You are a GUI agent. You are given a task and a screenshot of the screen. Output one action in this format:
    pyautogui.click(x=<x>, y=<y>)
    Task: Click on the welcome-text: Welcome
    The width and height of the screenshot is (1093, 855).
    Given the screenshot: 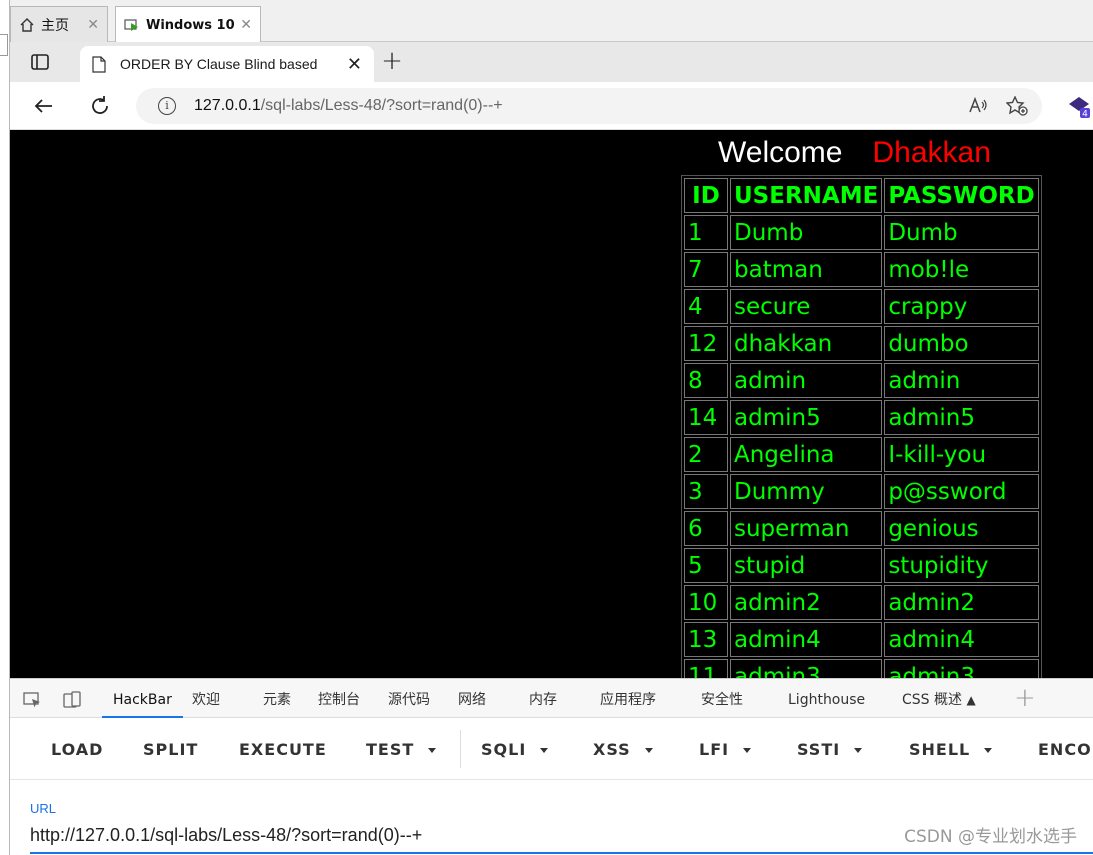 What is the action you would take?
    pyautogui.click(x=780, y=152)
    